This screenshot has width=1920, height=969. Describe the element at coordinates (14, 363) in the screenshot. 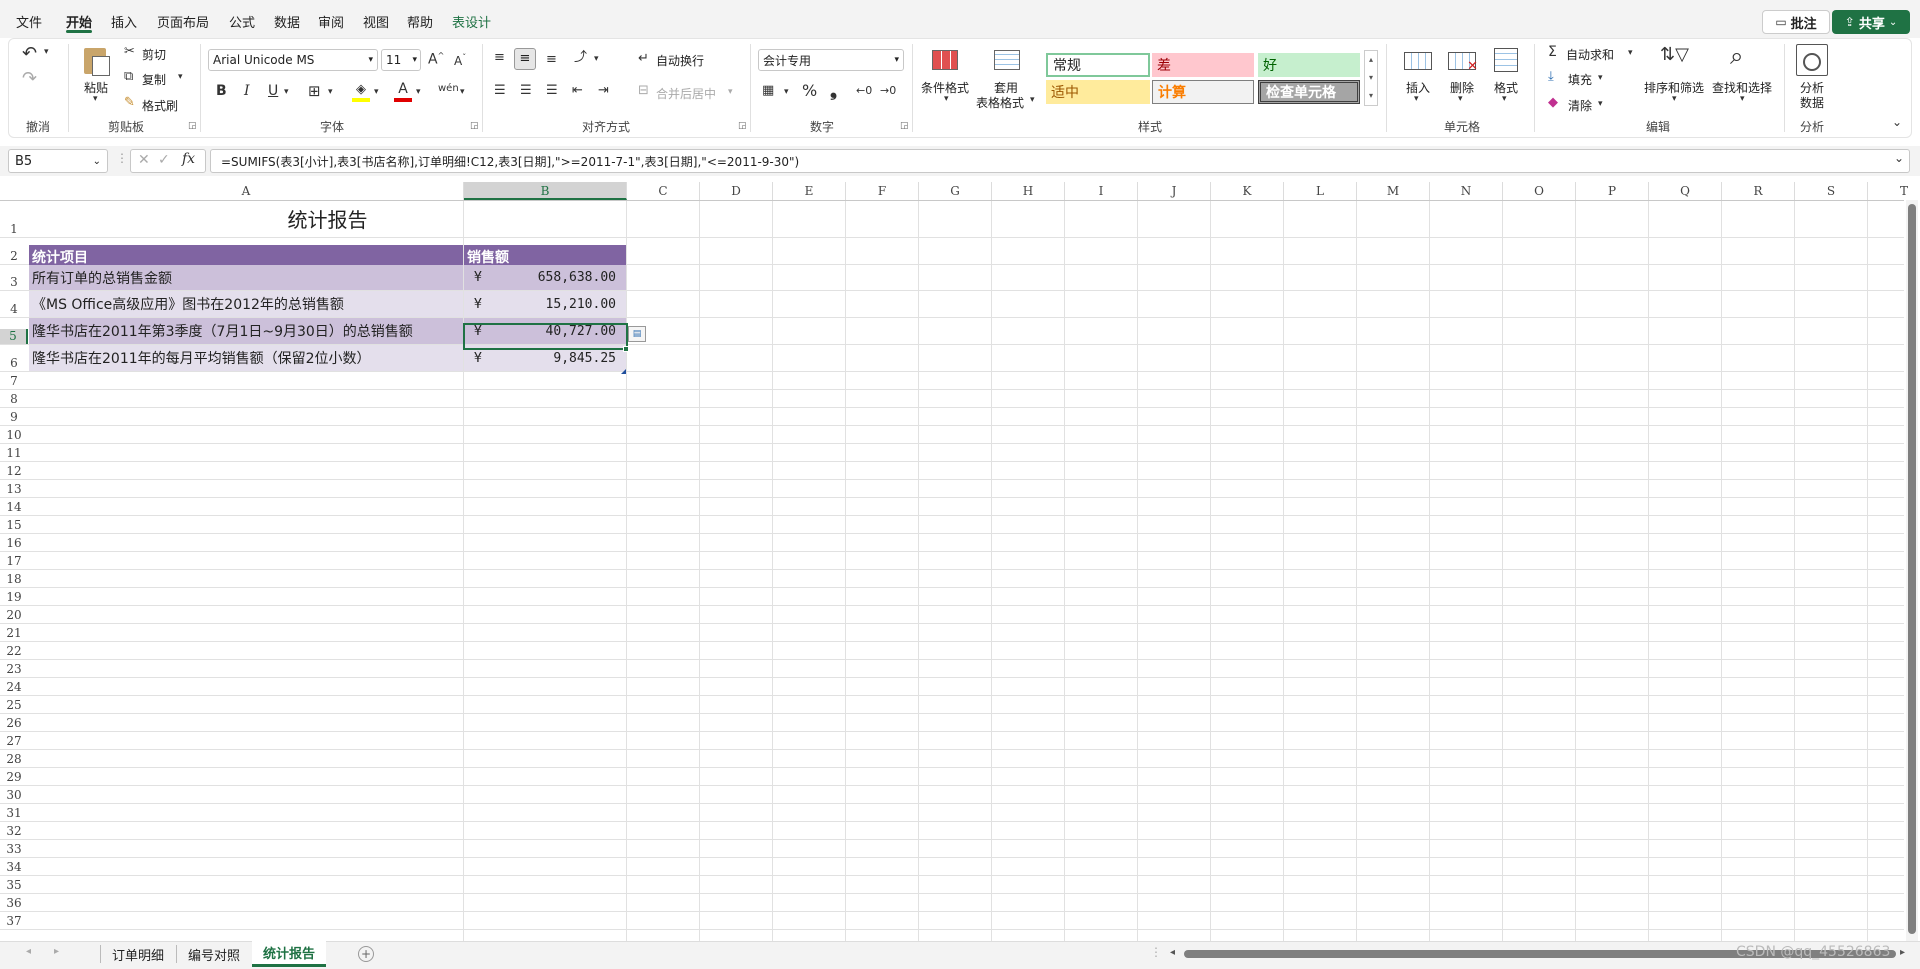

I see `row-header: 6` at that location.